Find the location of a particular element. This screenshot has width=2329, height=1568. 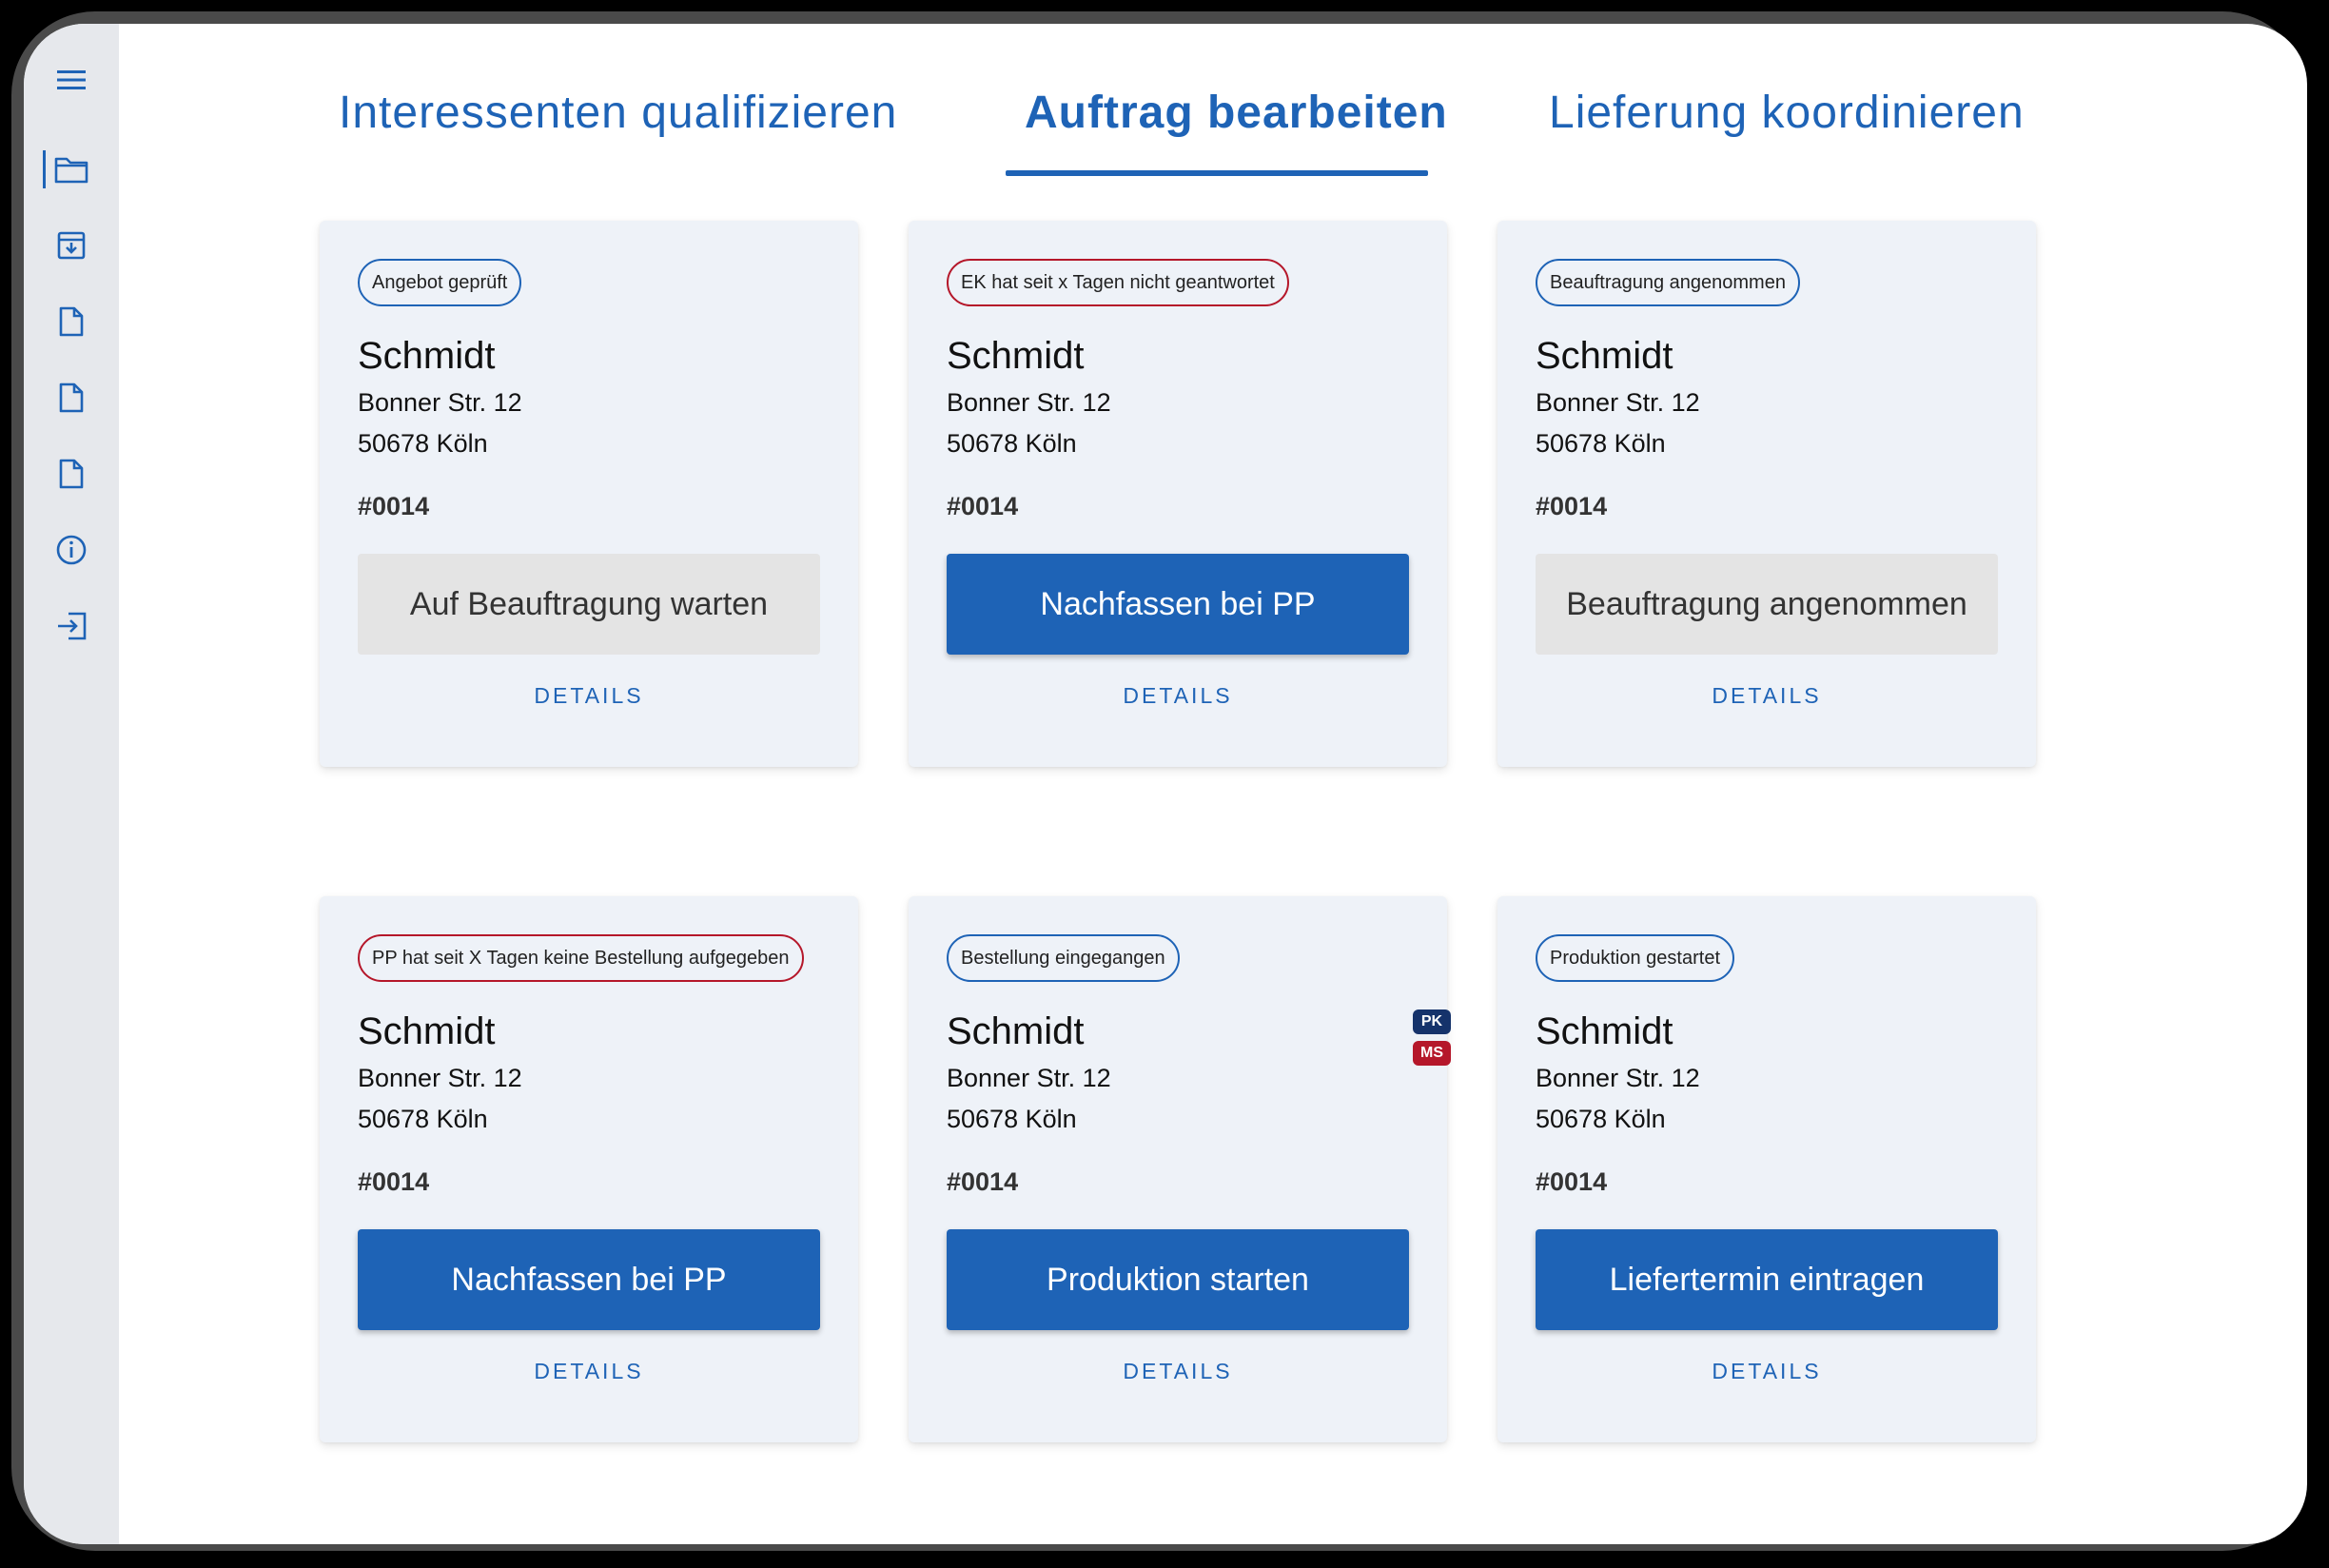

status-chip: Bestellung eingegangen is located at coordinates (1063, 958).